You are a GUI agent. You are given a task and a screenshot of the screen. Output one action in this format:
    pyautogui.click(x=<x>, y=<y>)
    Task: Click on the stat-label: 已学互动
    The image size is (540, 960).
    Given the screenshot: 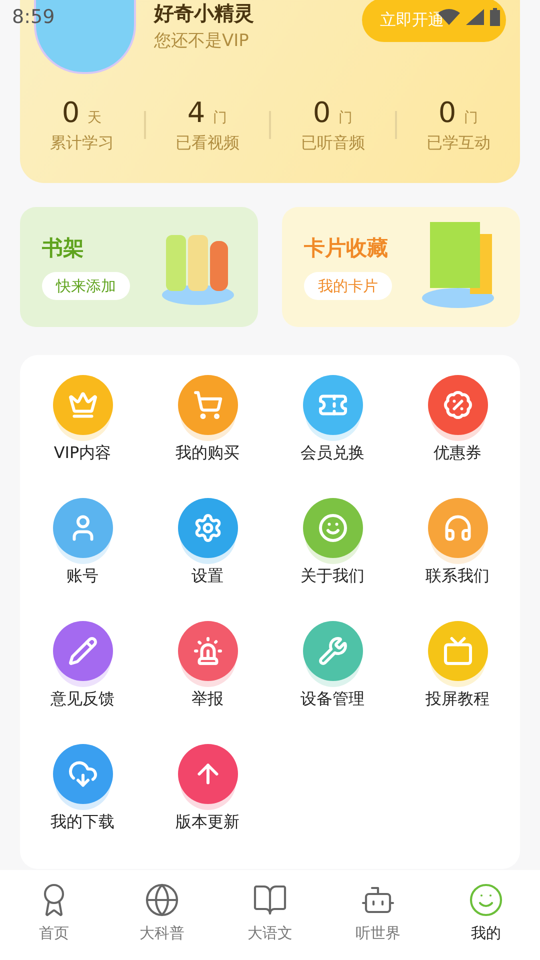 What is the action you would take?
    pyautogui.click(x=458, y=143)
    